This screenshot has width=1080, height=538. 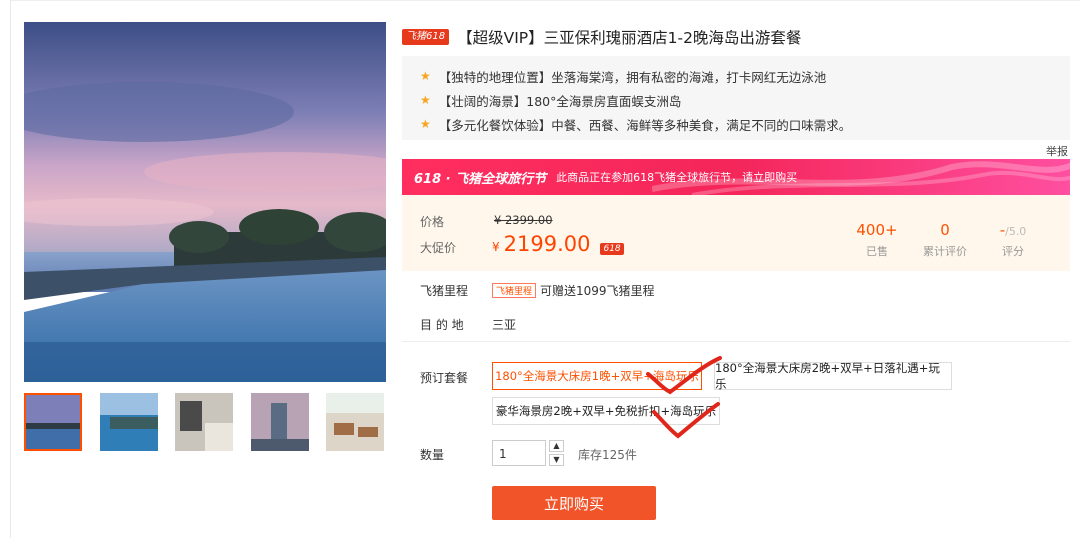 What do you see at coordinates (597, 291) in the screenshot?
I see `miles-text: 可赠送1099飞猪里程` at bounding box center [597, 291].